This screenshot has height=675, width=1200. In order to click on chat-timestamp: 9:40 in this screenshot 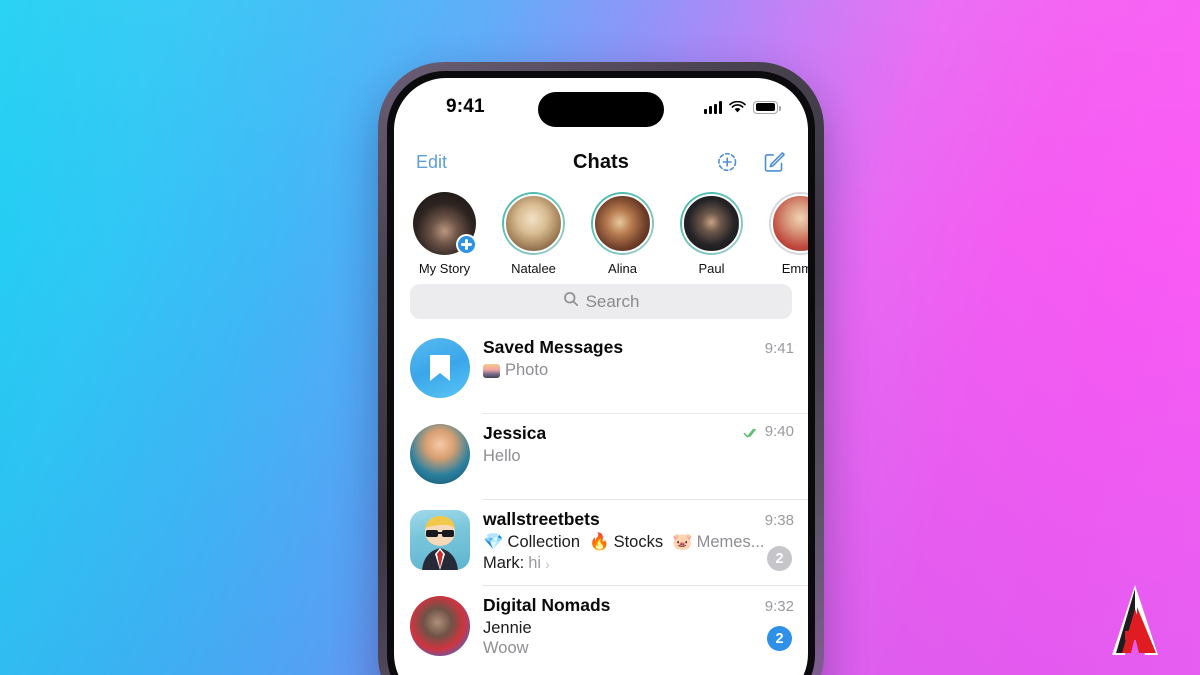, I will do `click(779, 431)`.